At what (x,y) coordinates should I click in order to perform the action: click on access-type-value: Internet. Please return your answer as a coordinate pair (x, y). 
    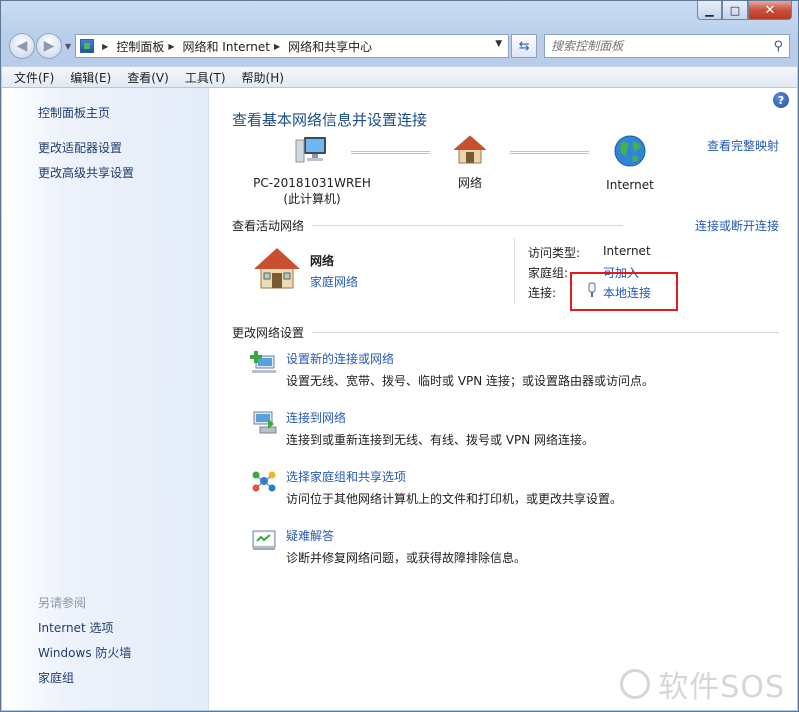
    Looking at the image, I should click on (627, 251).